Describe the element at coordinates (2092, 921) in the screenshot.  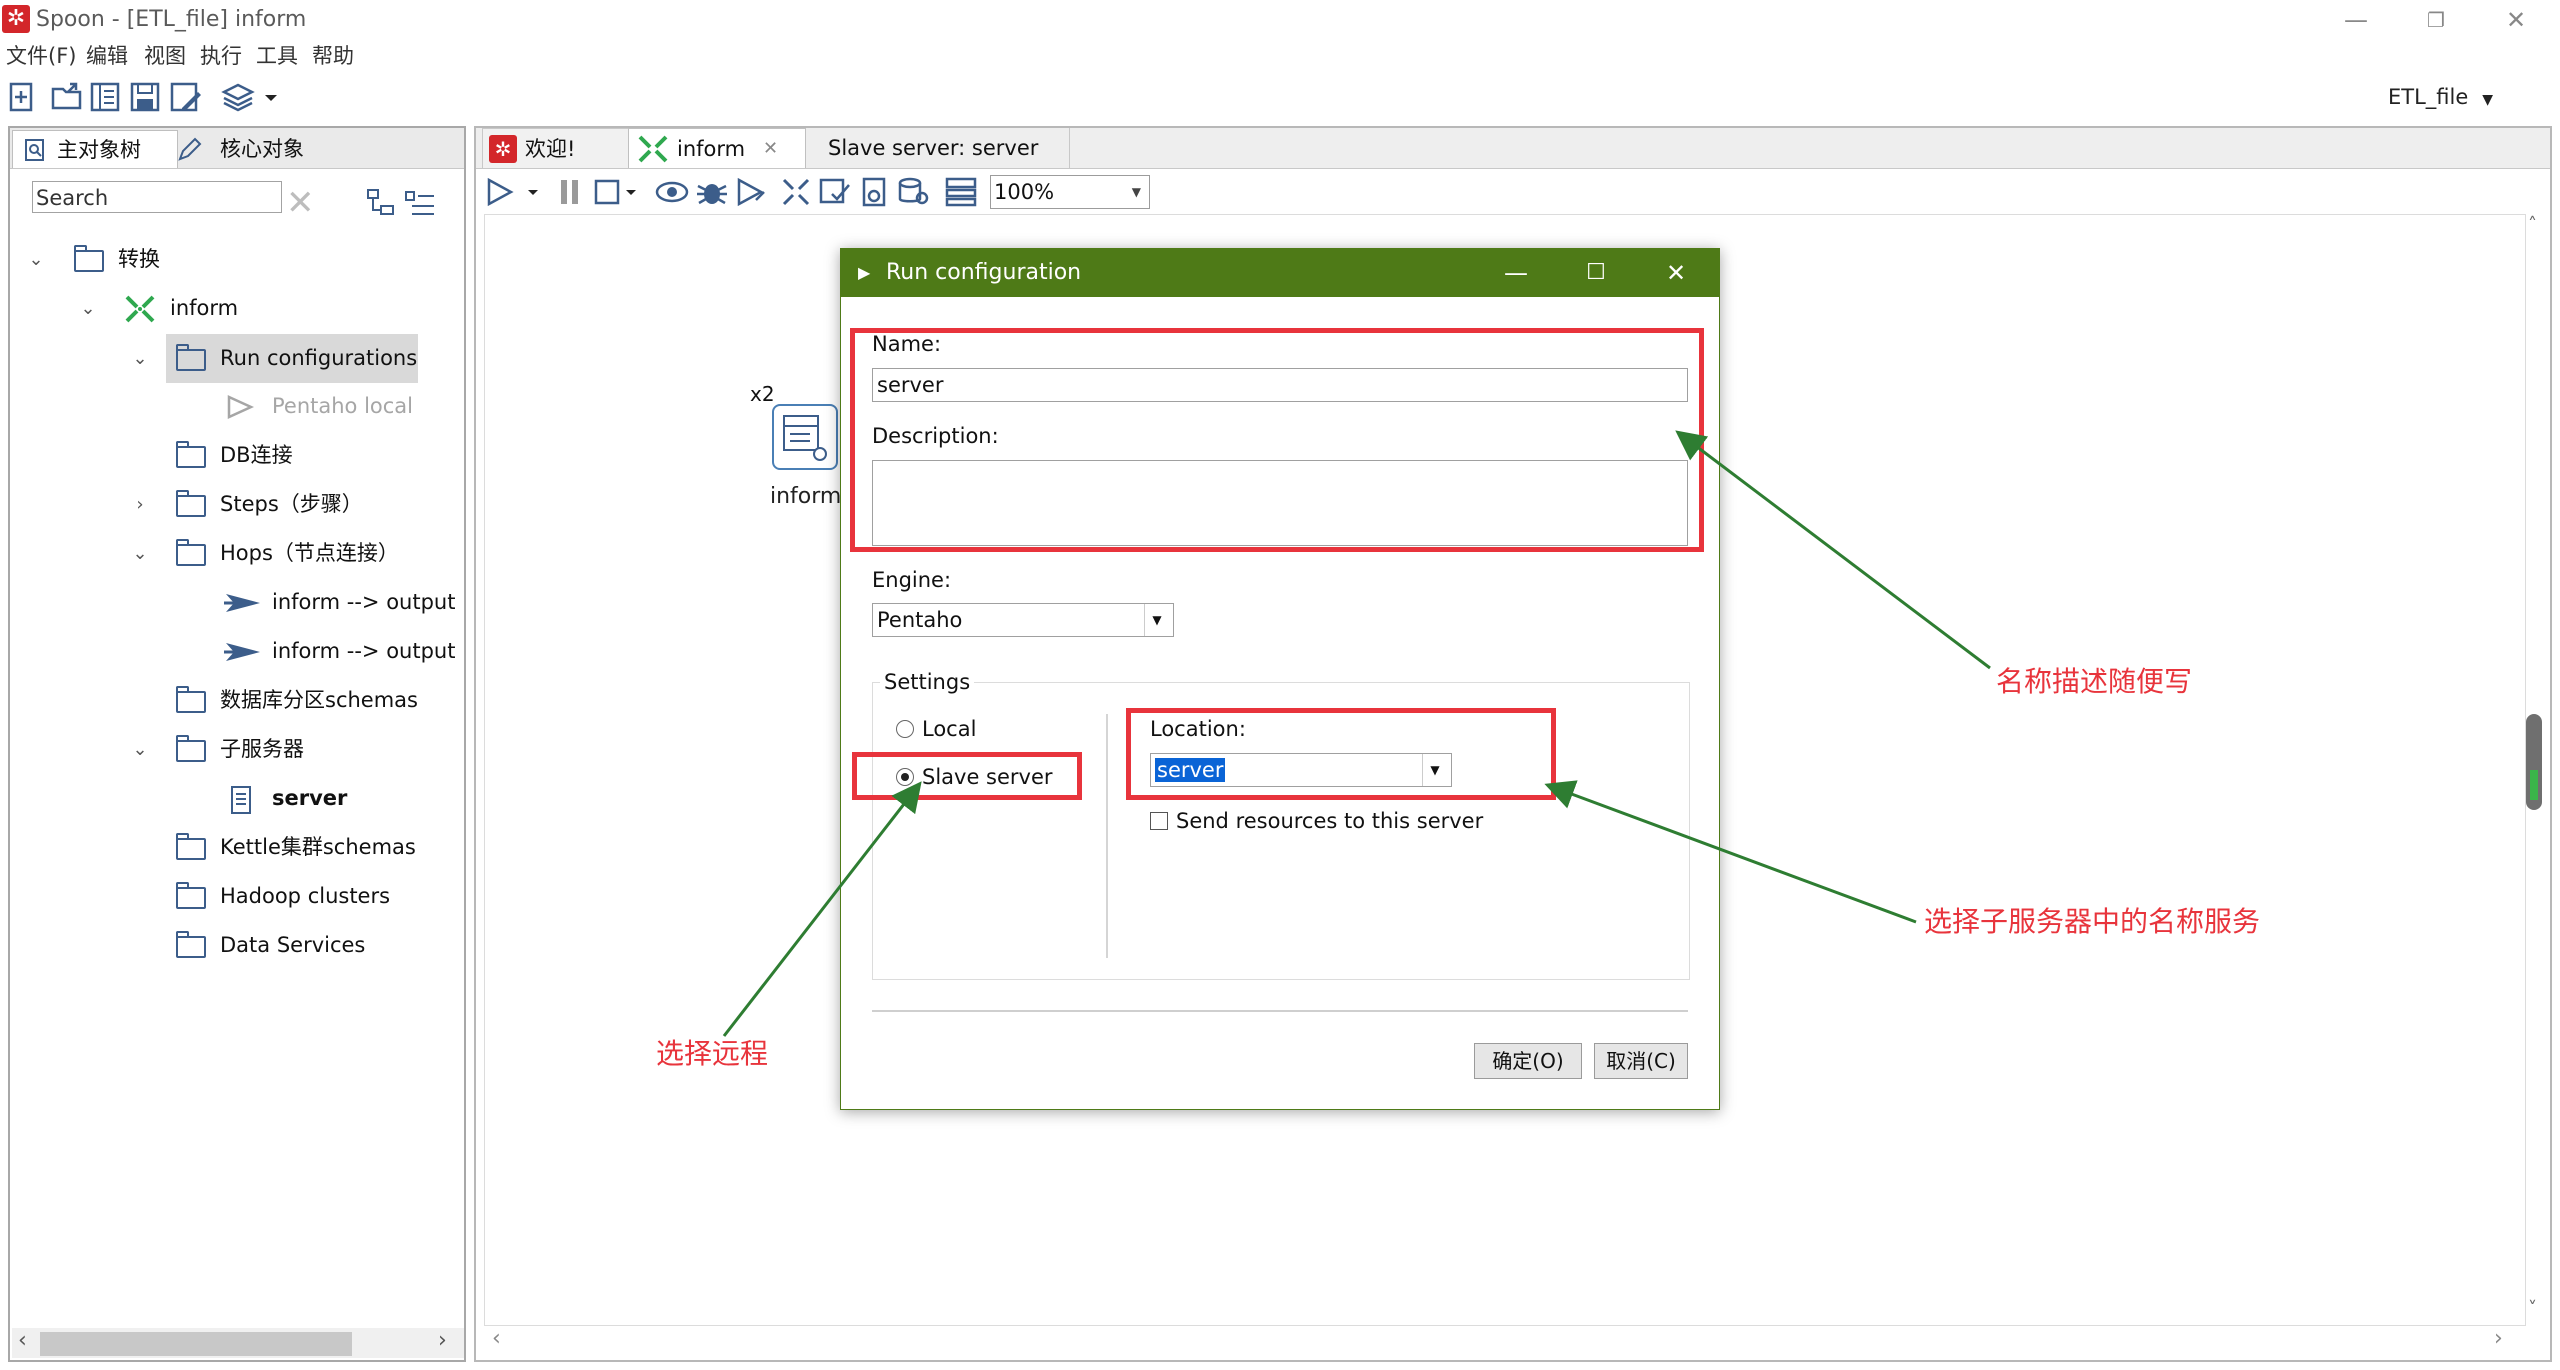
I see `annotation-choose-server: 选择子服务器中的名称服务` at that location.